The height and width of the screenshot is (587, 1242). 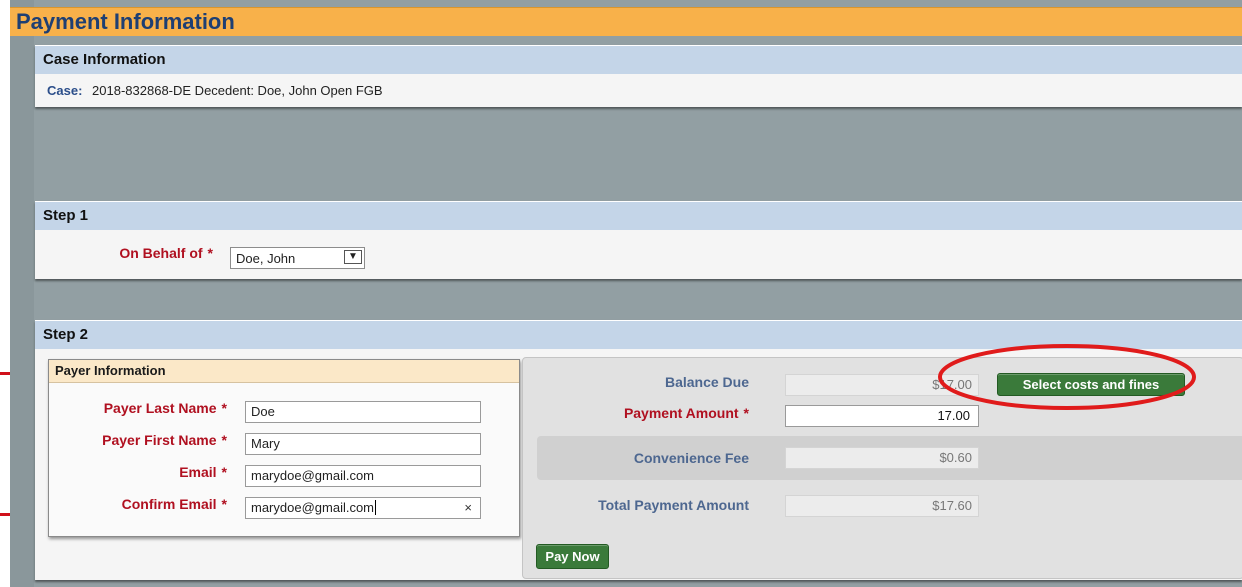 I want to click on balance-due-label: Balance Due, so click(x=706, y=382).